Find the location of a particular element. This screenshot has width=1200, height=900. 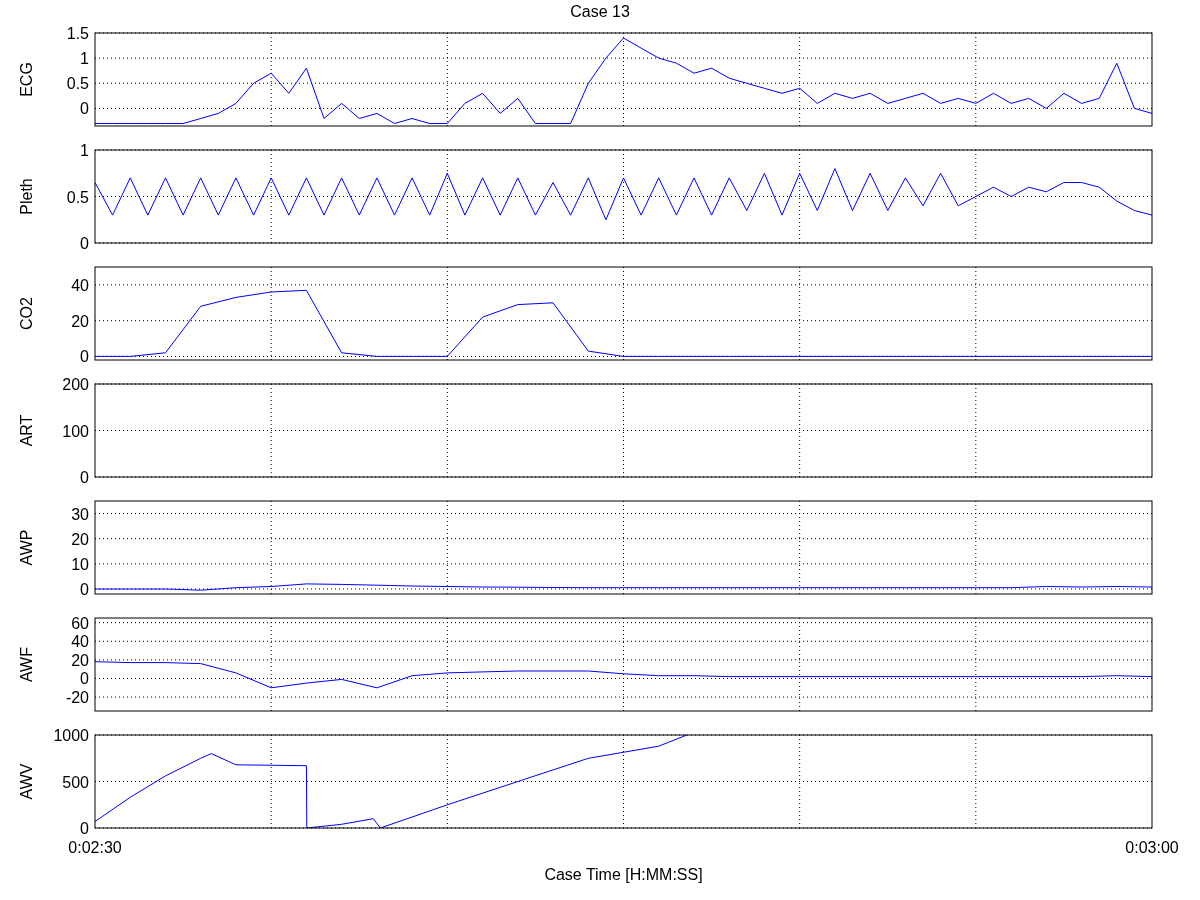

y-axis-label: AWV is located at coordinates (26, 781).